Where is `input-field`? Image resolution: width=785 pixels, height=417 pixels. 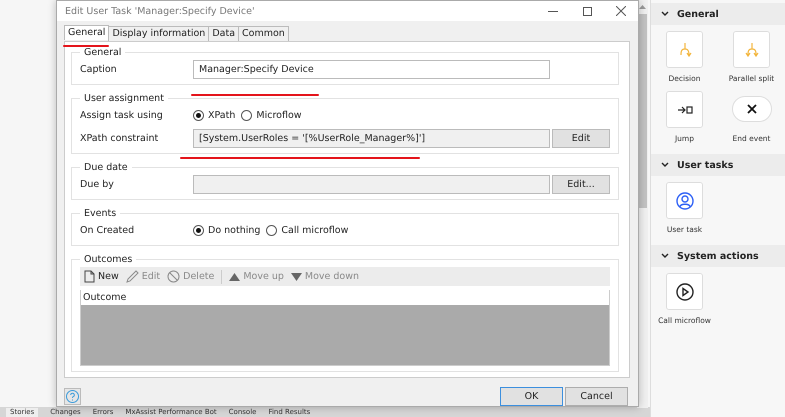 input-field is located at coordinates (371, 184).